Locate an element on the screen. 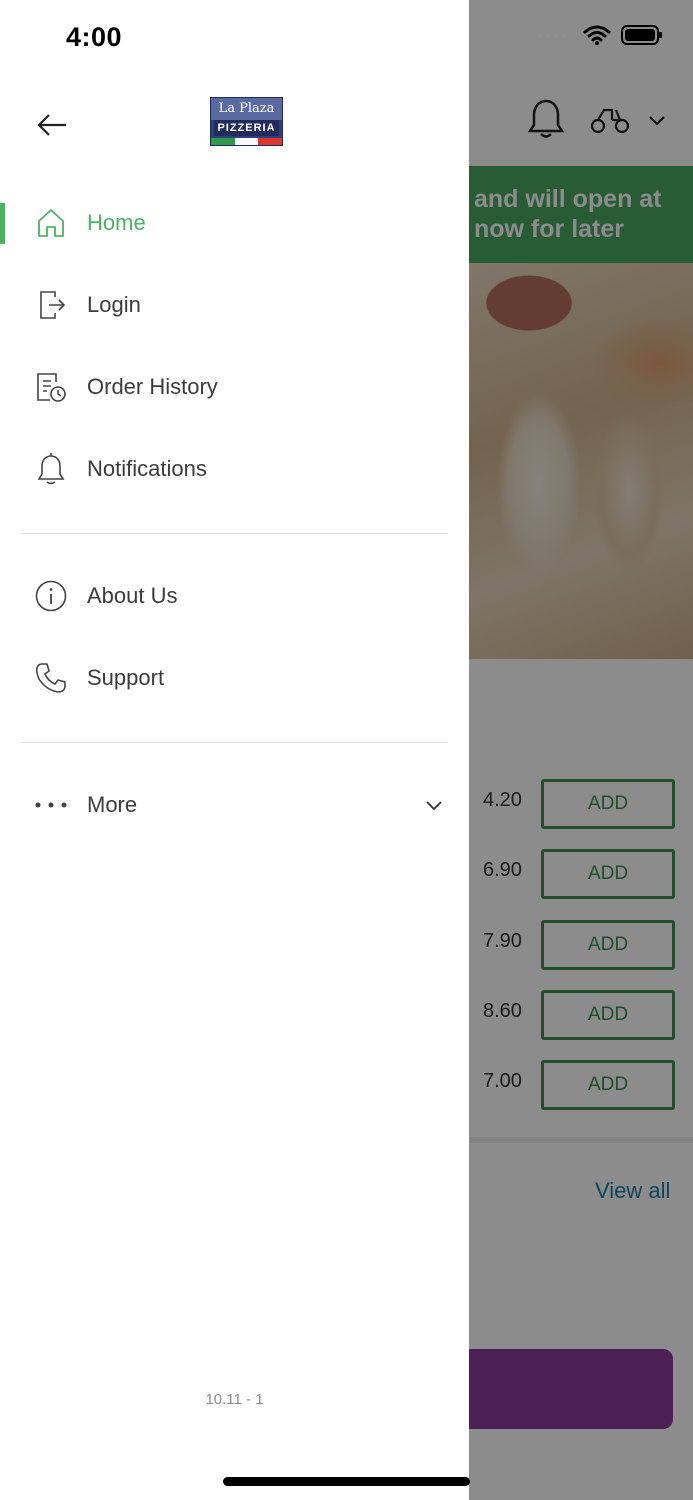  status-icons is located at coordinates (600, 35).